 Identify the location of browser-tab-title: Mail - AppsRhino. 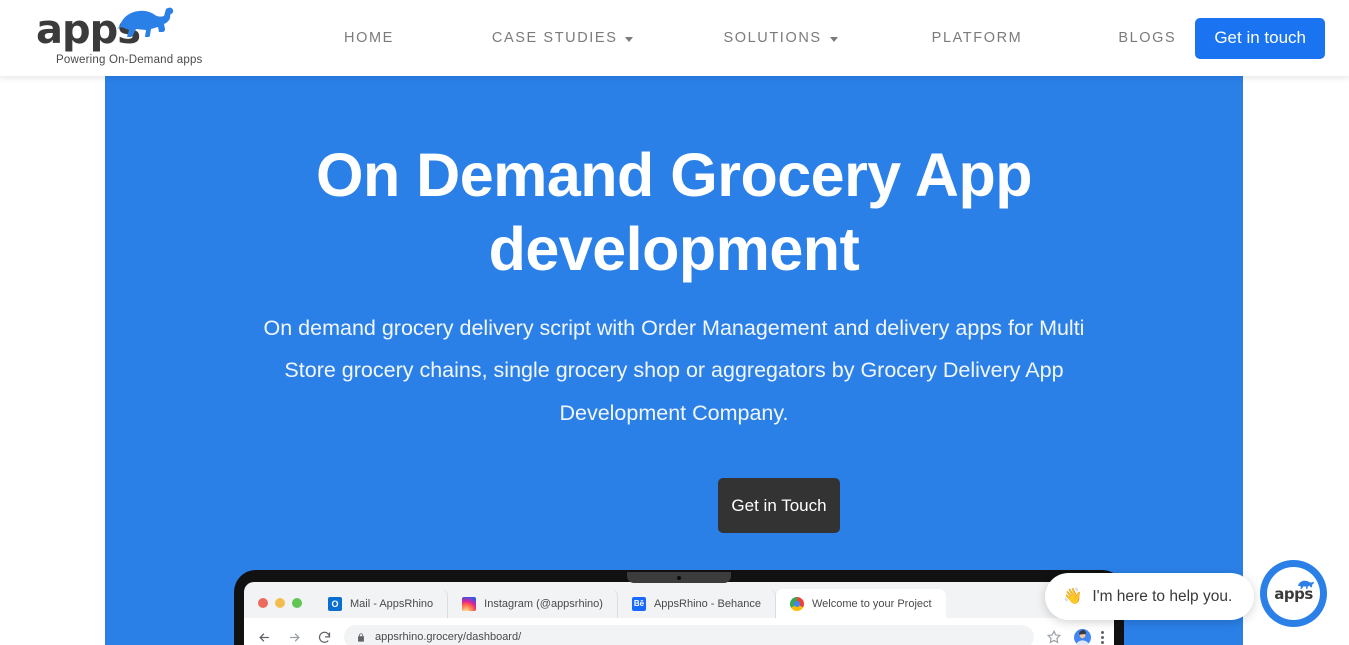
(392, 603).